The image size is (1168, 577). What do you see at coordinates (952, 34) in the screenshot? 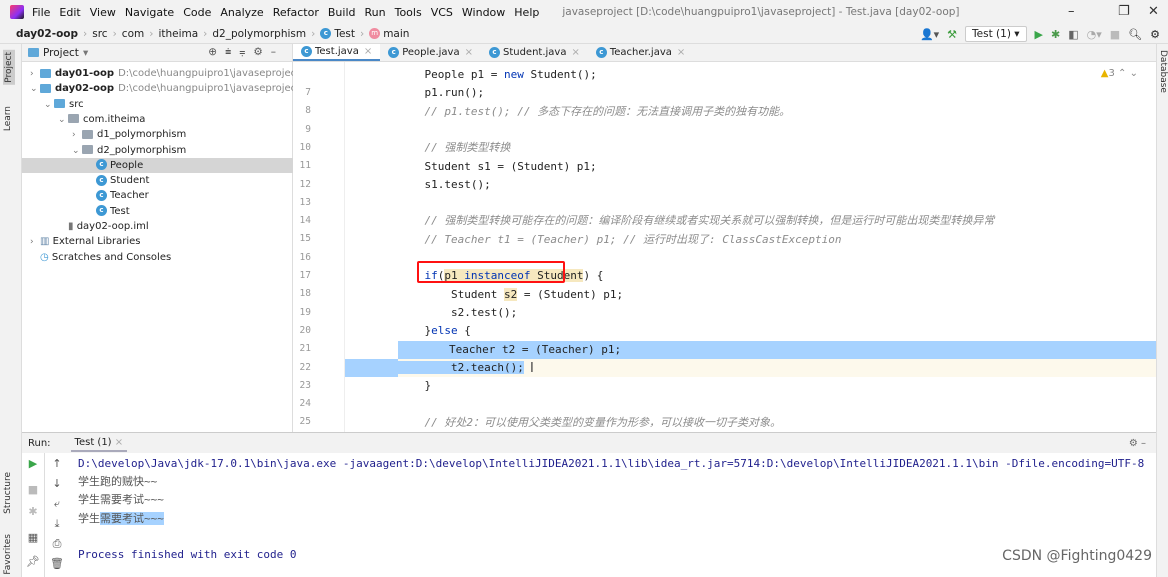
I see `build-hammer-icon: ⚒` at bounding box center [952, 34].